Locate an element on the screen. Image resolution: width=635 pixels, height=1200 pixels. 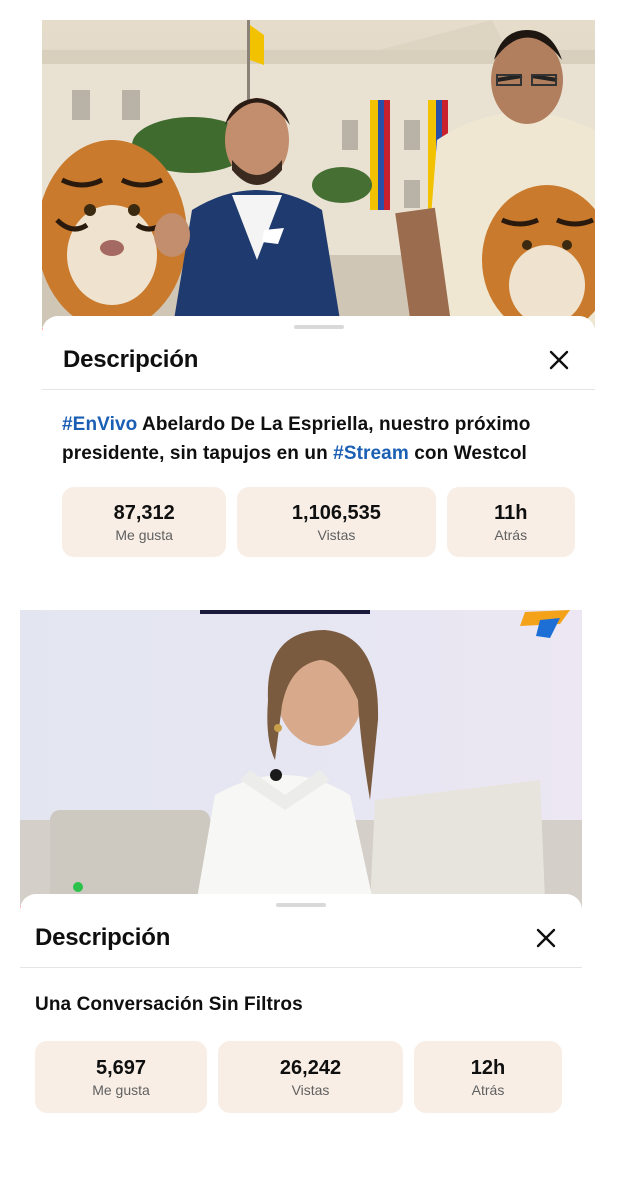
video-description: Una Conversación Sin Filtros is located at coordinates (169, 1004).